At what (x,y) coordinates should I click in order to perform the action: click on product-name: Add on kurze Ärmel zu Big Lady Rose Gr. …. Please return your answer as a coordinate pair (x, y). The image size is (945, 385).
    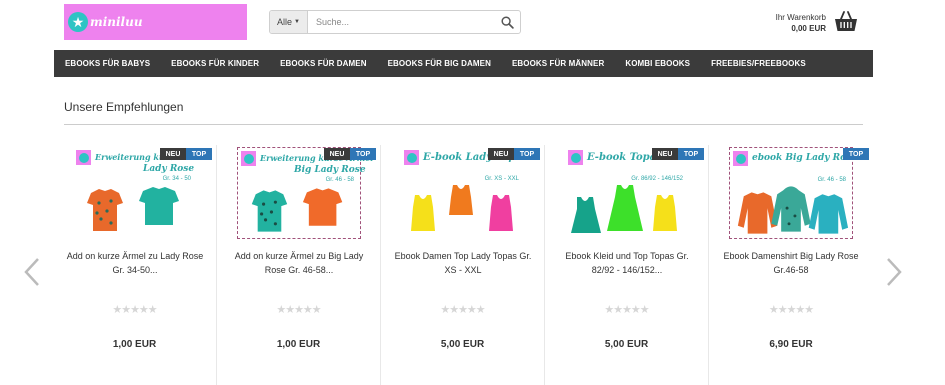
    Looking at the image, I should click on (299, 263).